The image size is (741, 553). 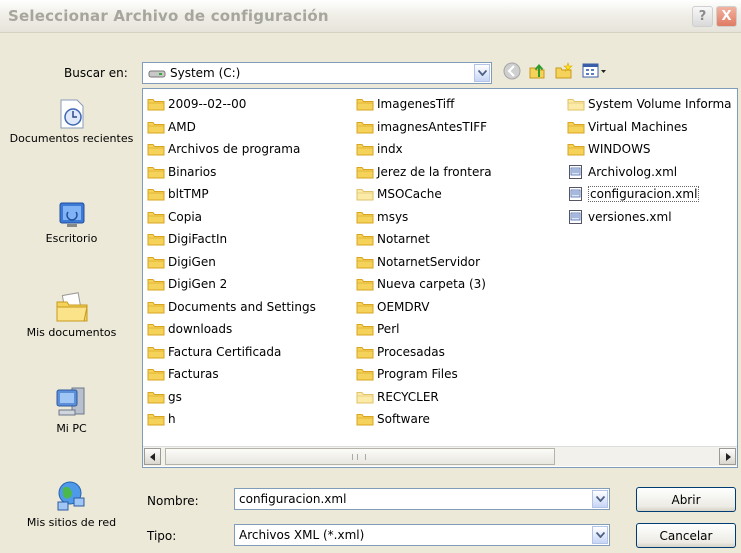 I want to click on my-computer-icon, so click(x=70, y=401).